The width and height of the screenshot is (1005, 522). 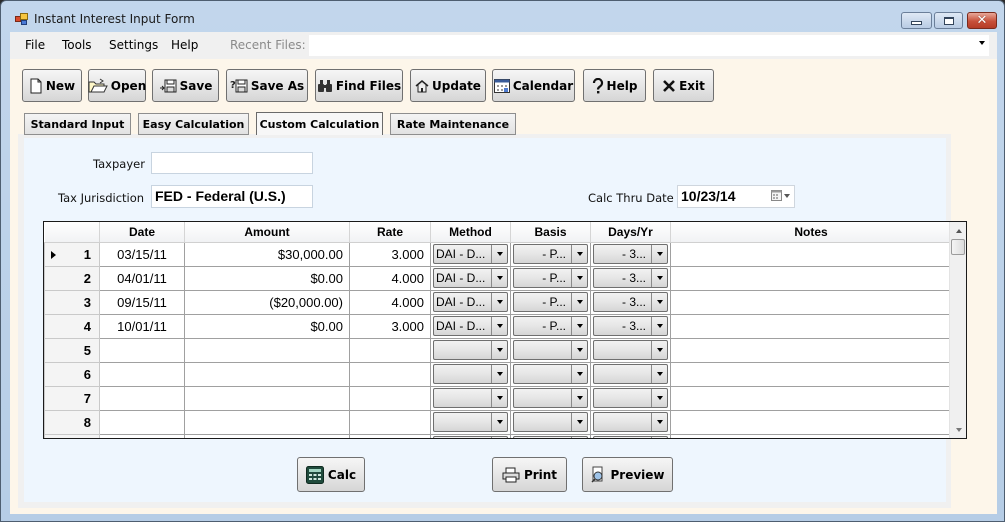 What do you see at coordinates (52, 85) in the screenshot?
I see `new-button: New` at bounding box center [52, 85].